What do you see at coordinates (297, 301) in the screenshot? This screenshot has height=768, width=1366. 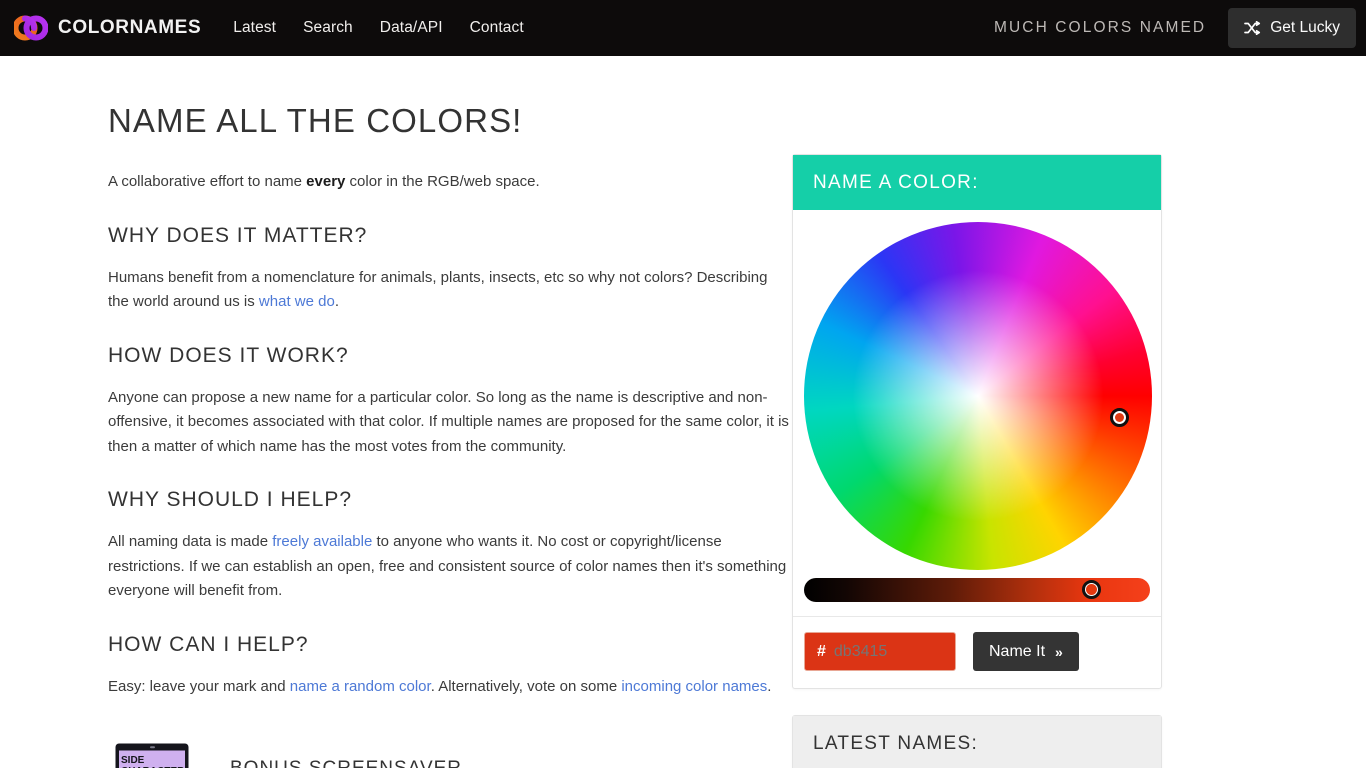 I see `what-we-do-link: what we do` at bounding box center [297, 301].